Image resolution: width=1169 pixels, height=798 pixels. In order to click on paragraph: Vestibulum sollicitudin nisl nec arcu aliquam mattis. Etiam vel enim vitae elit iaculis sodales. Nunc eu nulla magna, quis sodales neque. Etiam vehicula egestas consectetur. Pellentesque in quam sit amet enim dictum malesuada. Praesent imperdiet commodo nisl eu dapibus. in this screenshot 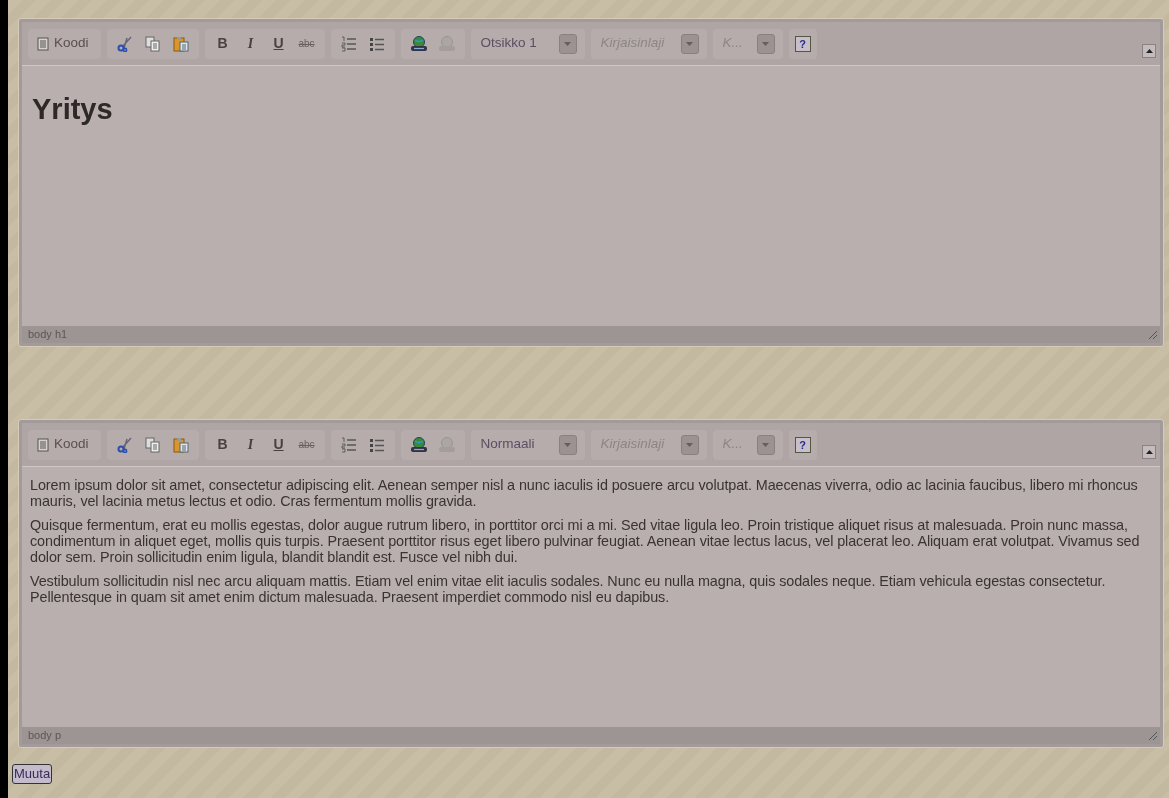, I will do `click(568, 589)`.